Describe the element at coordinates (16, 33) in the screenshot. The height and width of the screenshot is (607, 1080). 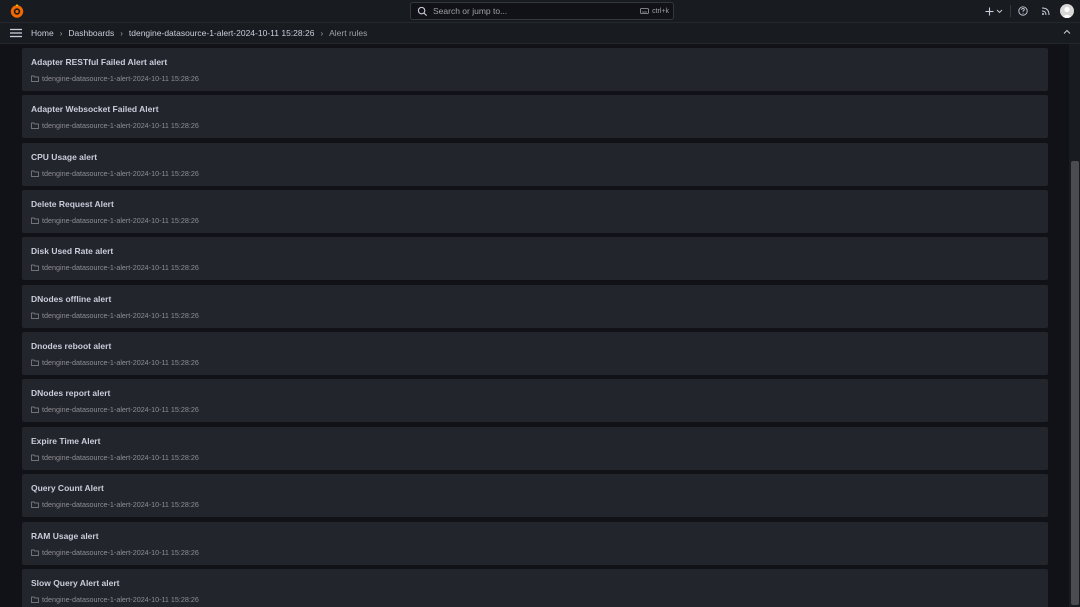
I see `menu-icon` at that location.